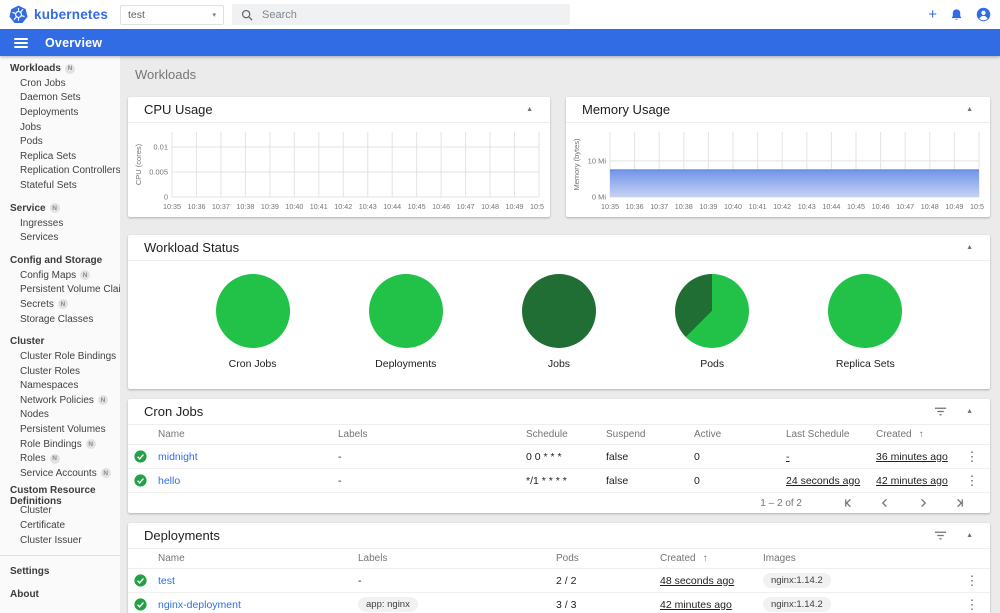 The width and height of the screenshot is (1000, 613). What do you see at coordinates (392, 14) in the screenshot?
I see `search-input` at bounding box center [392, 14].